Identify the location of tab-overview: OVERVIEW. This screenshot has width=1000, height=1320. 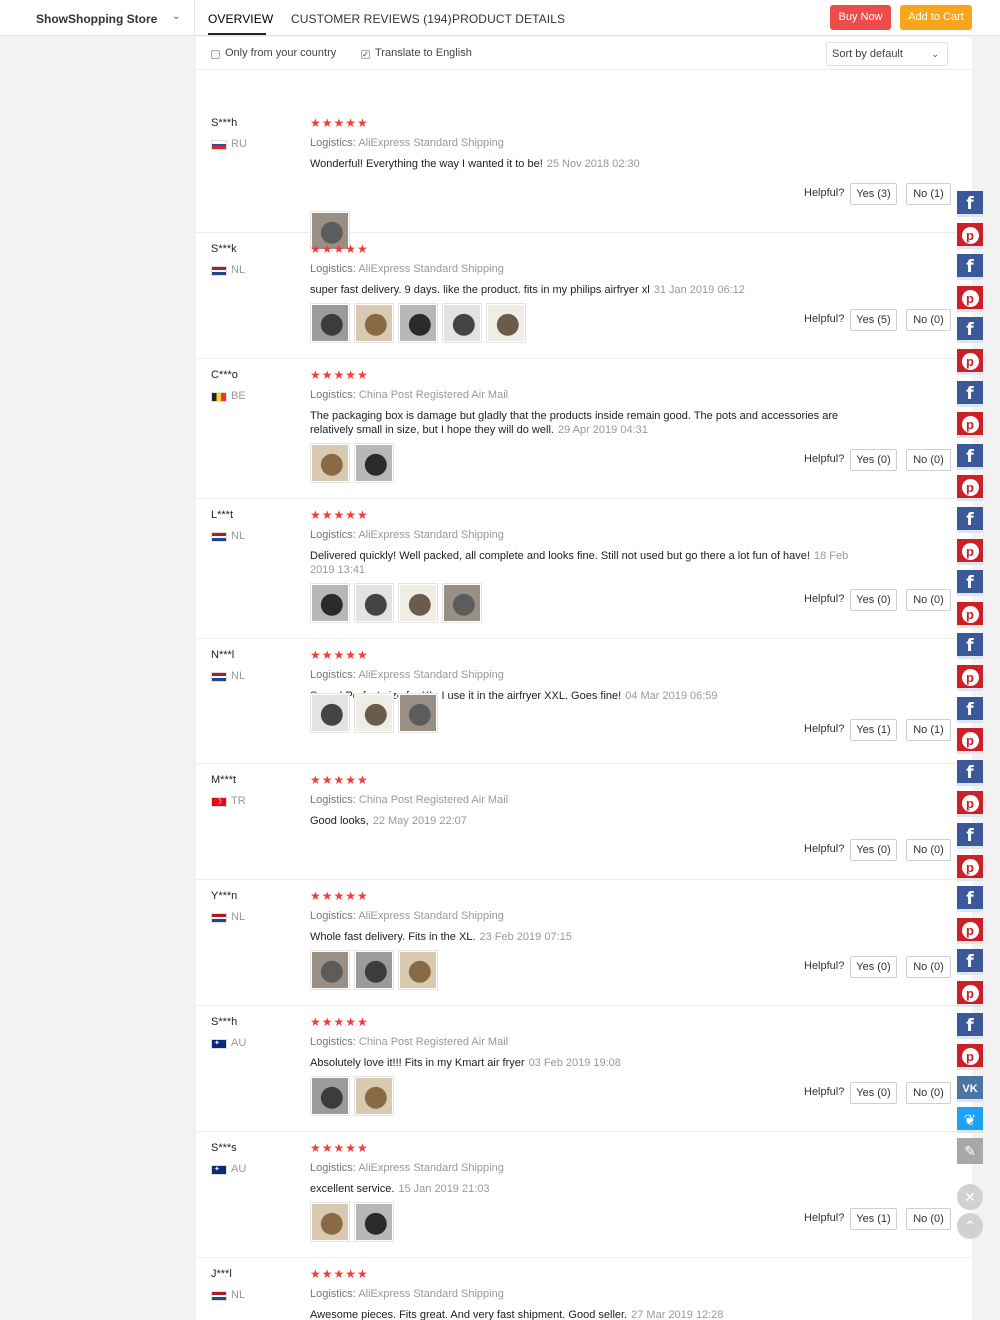
(240, 19).